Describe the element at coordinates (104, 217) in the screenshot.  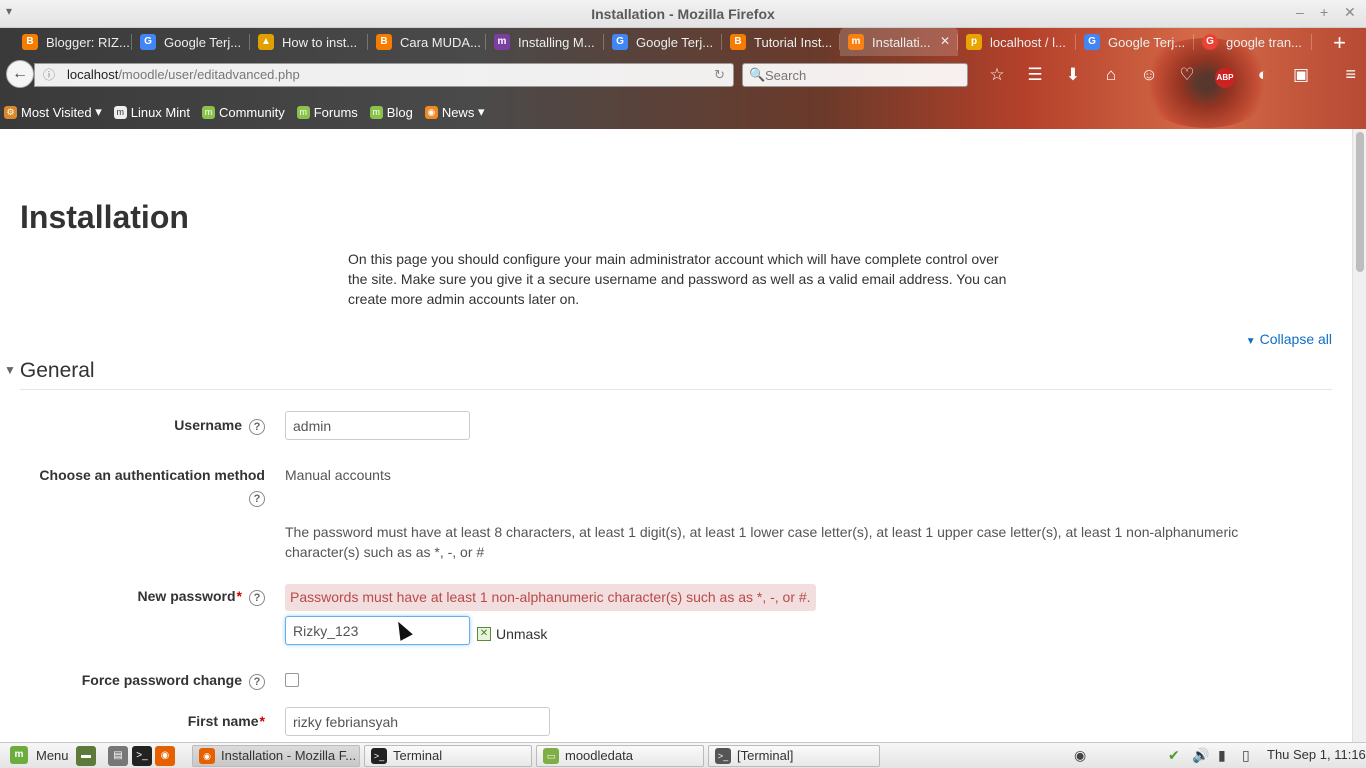
I see `page-title: Installation` at that location.